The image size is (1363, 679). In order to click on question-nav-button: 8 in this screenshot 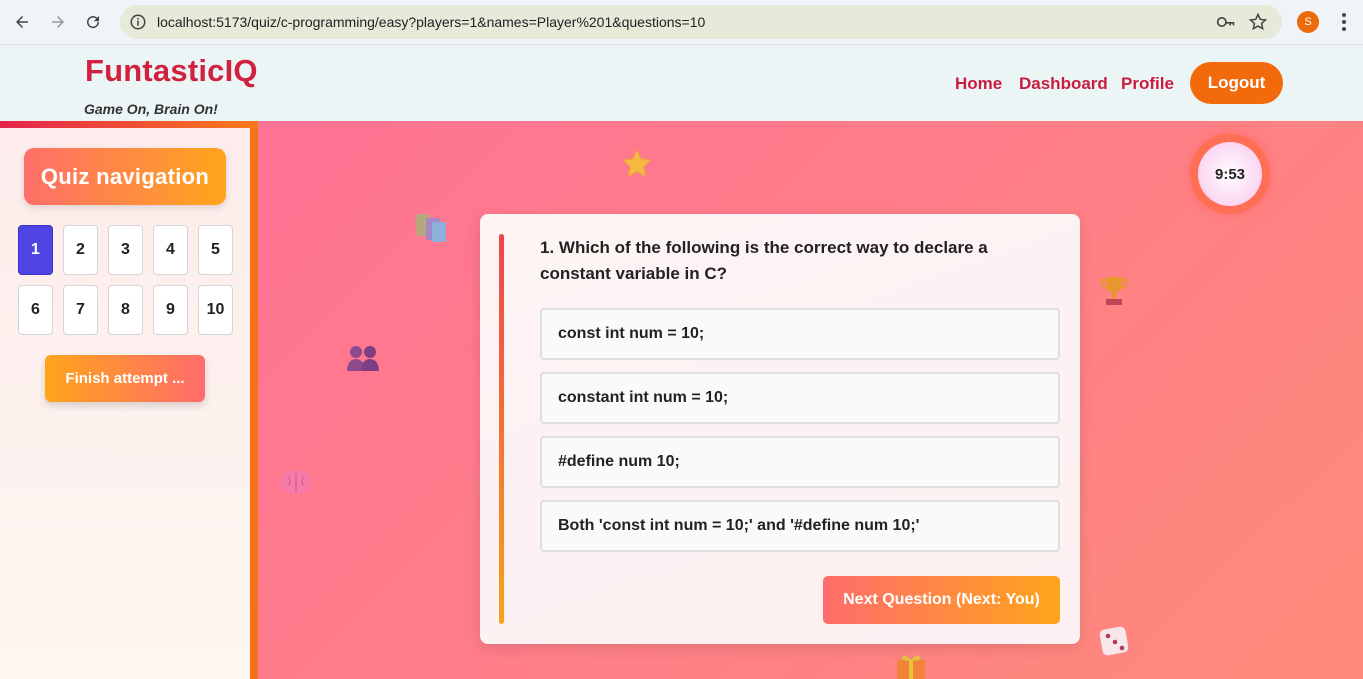, I will do `click(125, 310)`.